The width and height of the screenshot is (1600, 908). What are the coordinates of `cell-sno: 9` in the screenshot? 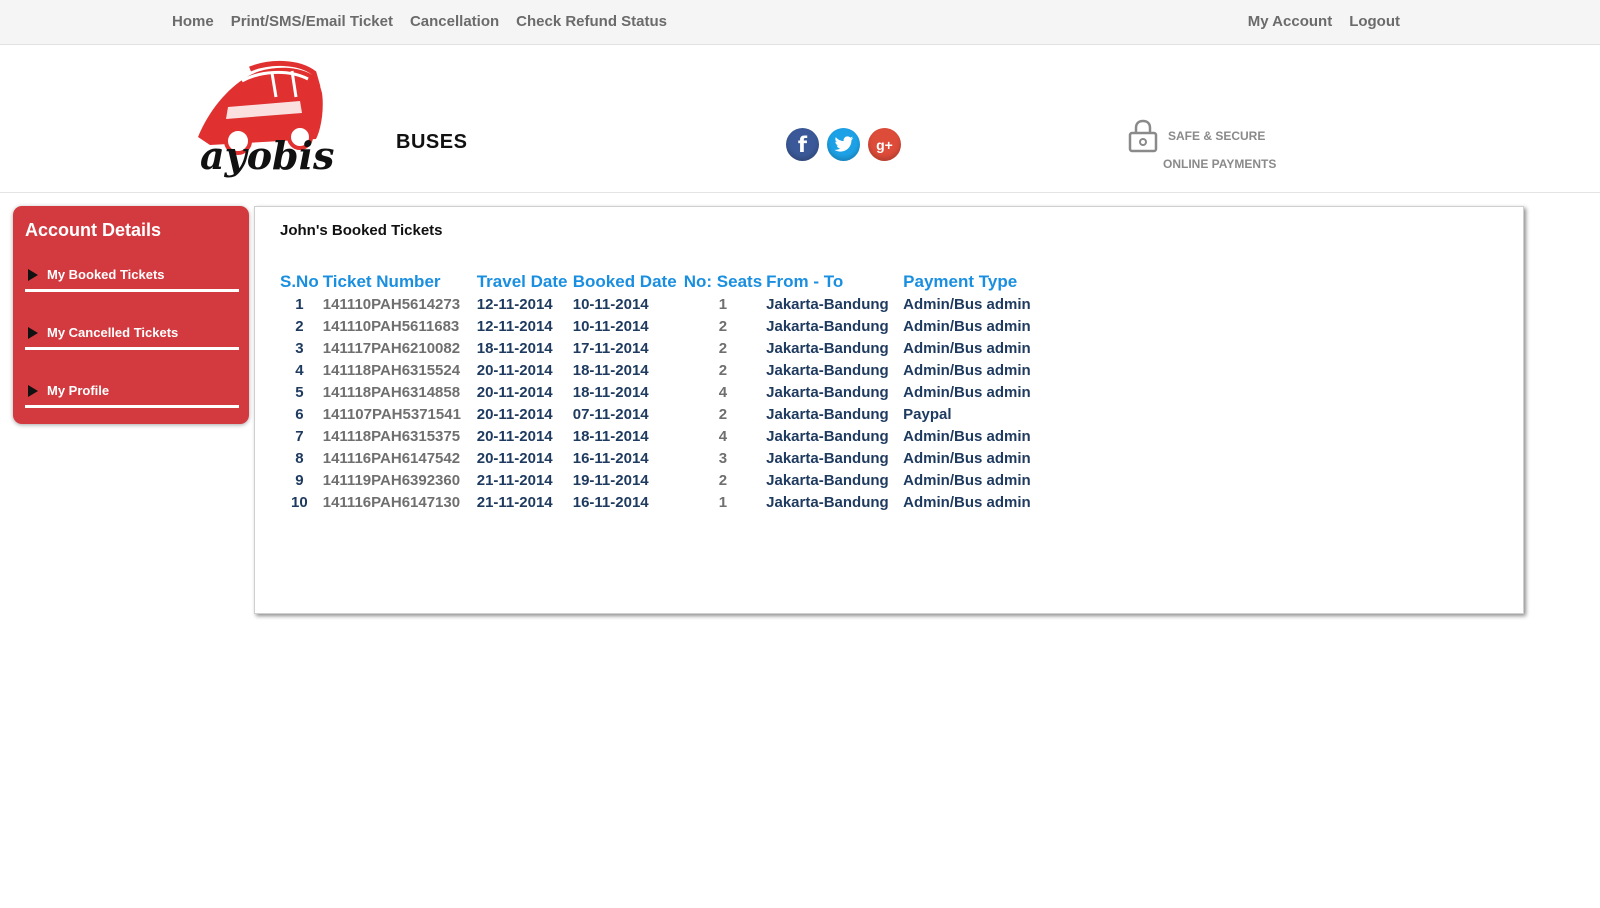 It's located at (299, 480).